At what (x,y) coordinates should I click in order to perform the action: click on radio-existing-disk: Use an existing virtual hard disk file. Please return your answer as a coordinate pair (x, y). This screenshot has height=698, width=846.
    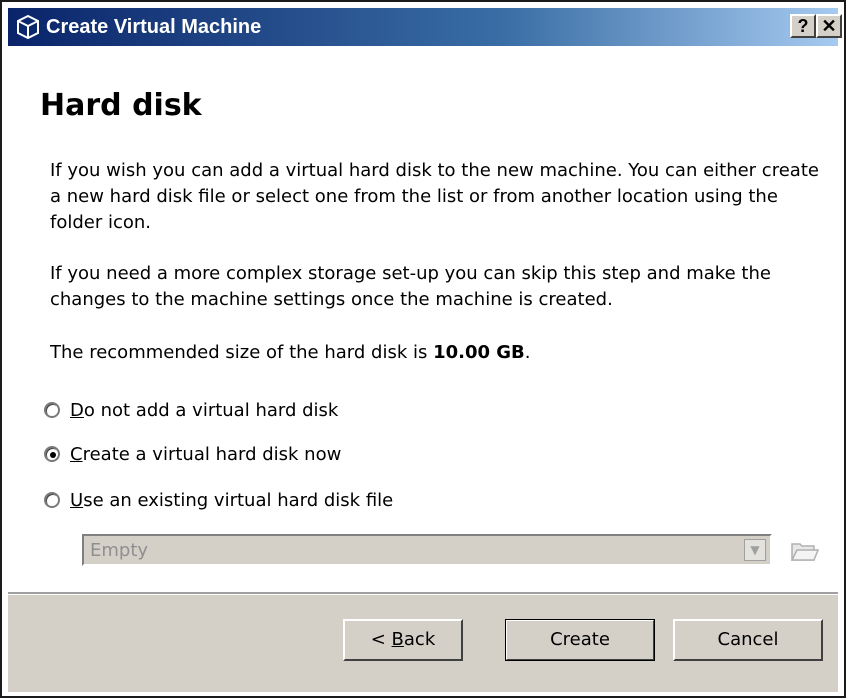
    Looking at the image, I should click on (218, 500).